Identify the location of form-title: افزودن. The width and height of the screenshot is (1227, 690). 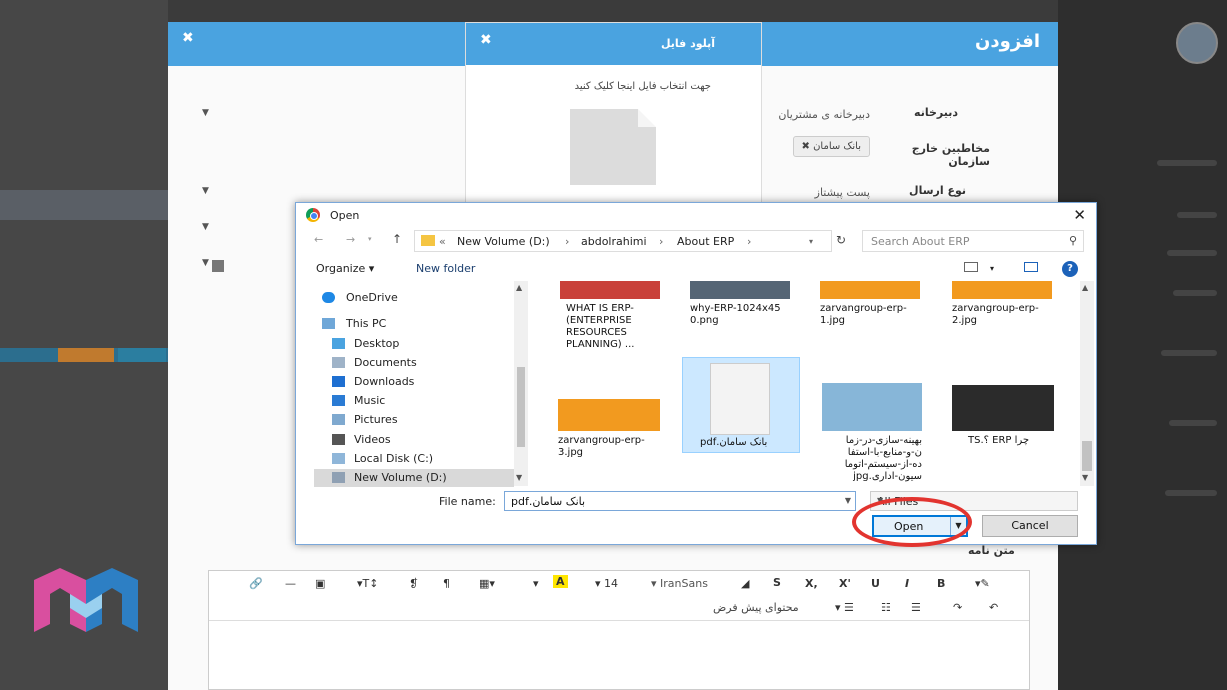
(1007, 41).